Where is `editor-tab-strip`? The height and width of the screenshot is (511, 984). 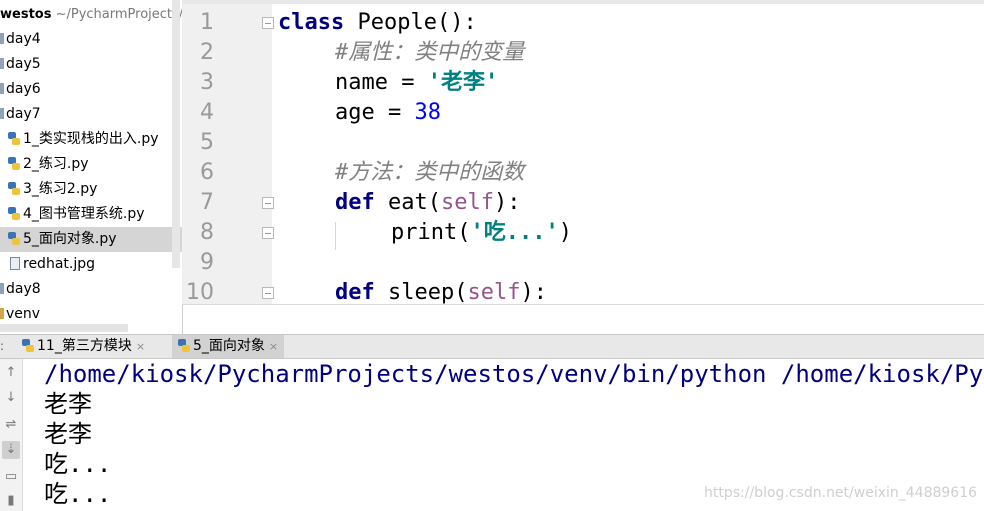
editor-tab-strip is located at coordinates (583, 2).